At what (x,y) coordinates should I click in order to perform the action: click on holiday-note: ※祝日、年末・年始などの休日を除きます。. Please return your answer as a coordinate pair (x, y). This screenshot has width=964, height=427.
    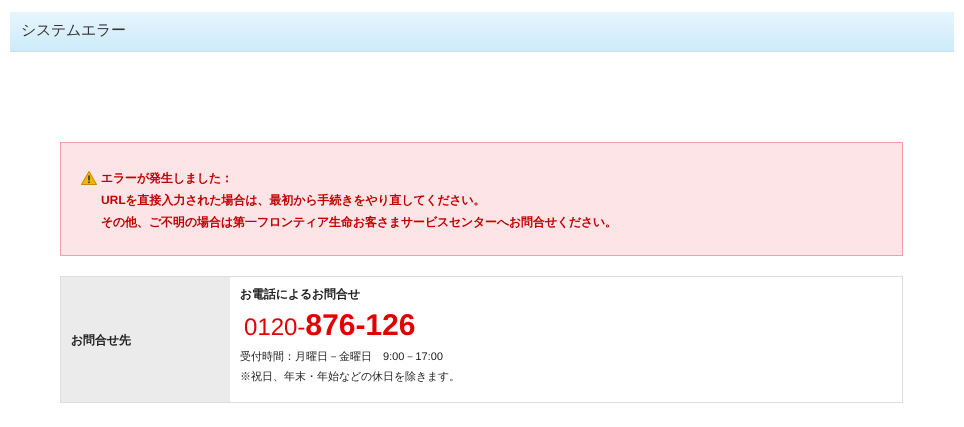
    Looking at the image, I should click on (350, 377).